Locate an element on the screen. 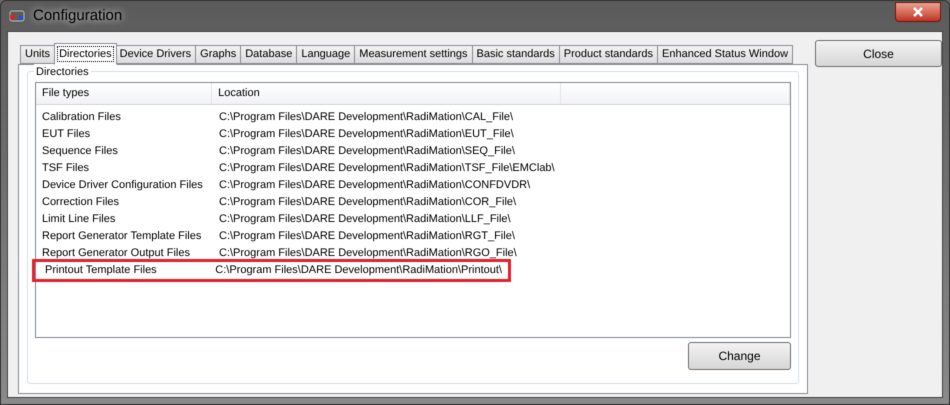 This screenshot has height=405, width=950. table-cell-text: Limit Line Files is located at coordinates (78, 220).